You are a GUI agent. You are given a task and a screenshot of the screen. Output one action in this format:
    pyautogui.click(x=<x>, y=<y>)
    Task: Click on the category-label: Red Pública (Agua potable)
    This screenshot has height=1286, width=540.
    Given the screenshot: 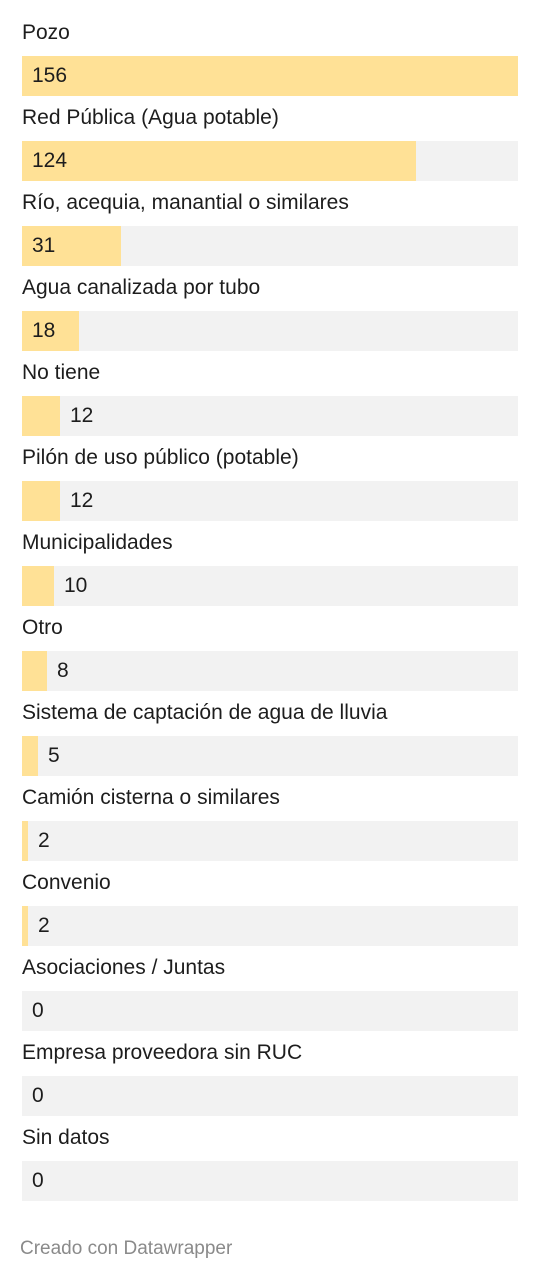 What is the action you would take?
    pyautogui.click(x=150, y=117)
    